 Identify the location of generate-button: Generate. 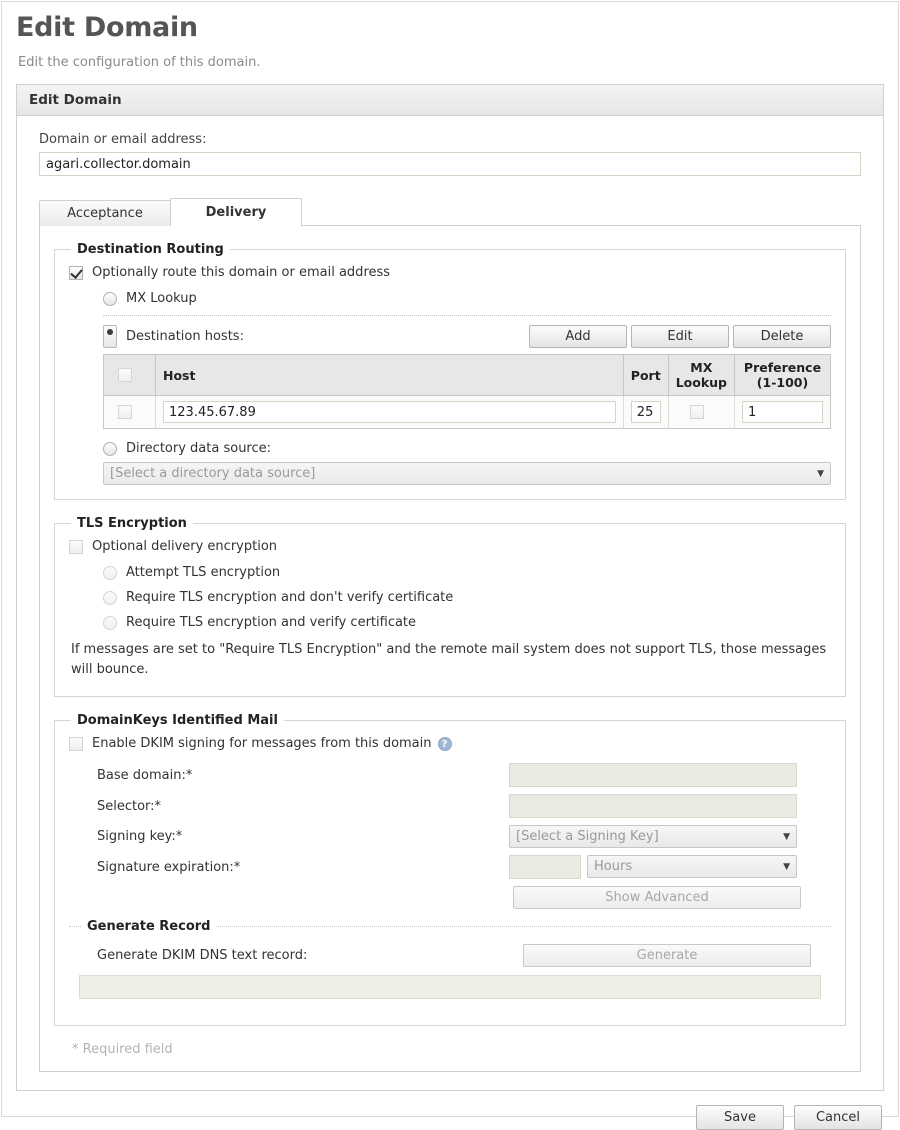
(667, 955).